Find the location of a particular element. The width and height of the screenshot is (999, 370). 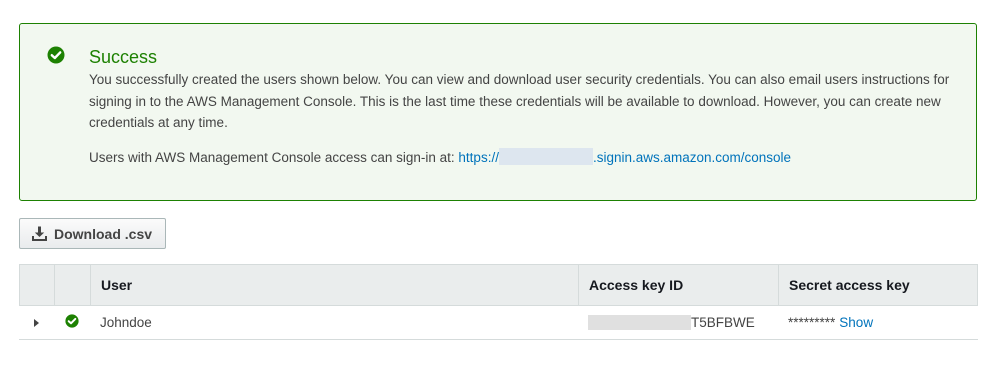

alert-title: Success is located at coordinates (123, 57).